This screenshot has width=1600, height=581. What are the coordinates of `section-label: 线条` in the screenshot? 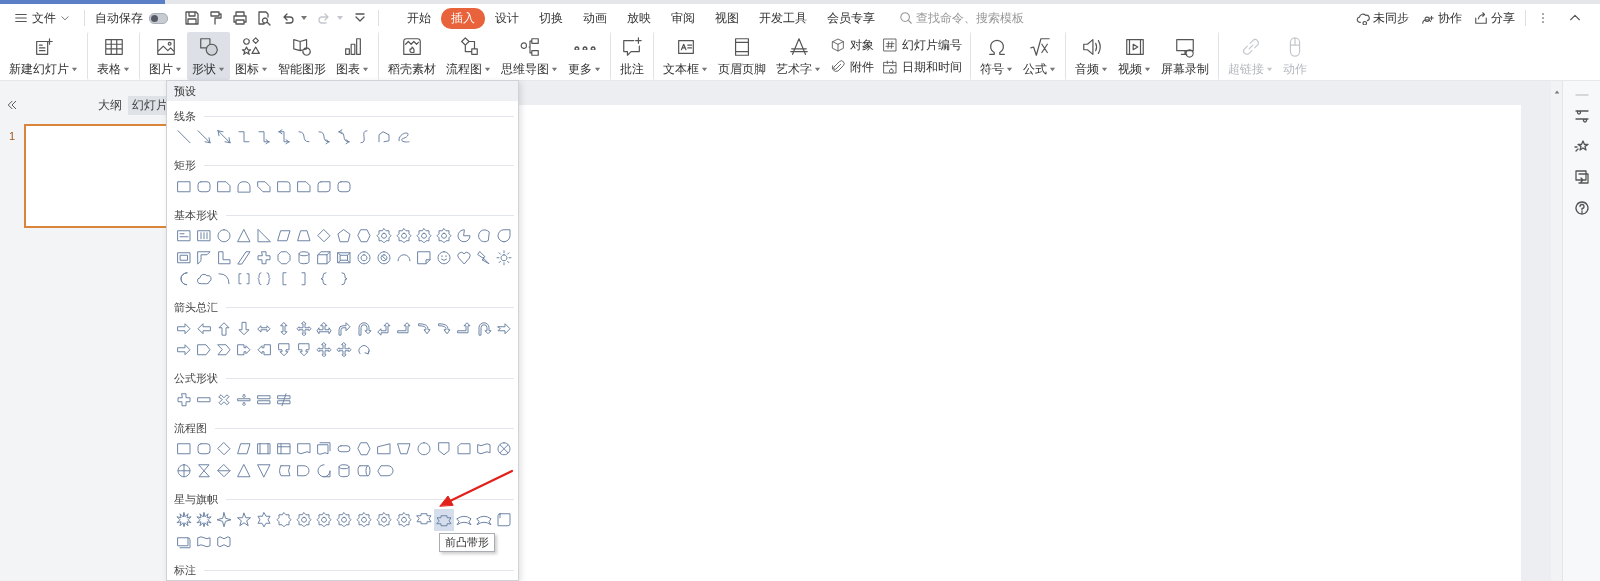 It's located at (185, 116).